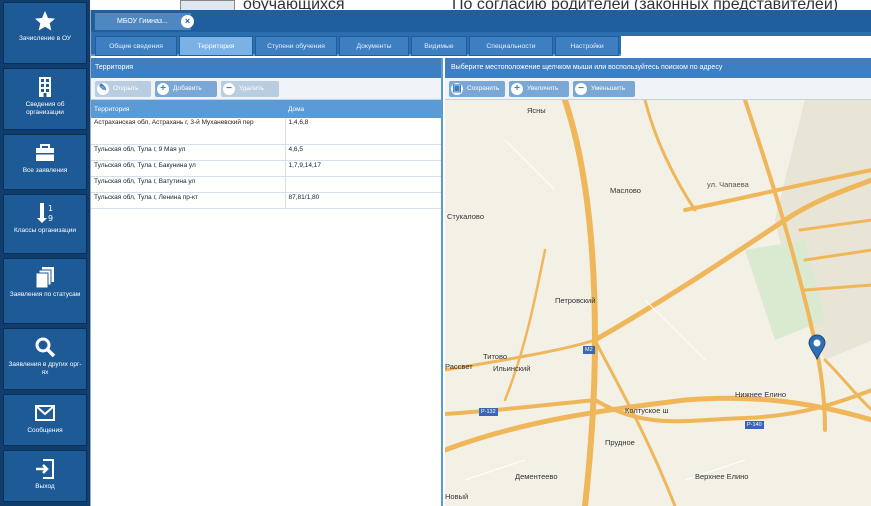  What do you see at coordinates (363, 200) in the screenshot?
I see `cell-houses: 87,81/1,80` at bounding box center [363, 200].